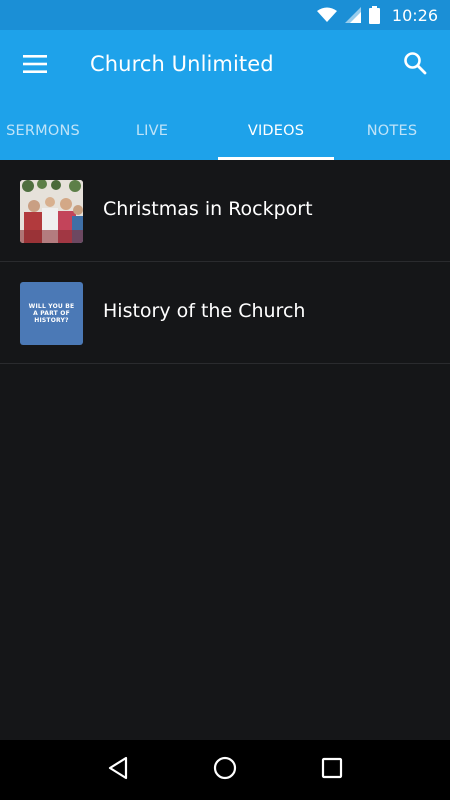  I want to click on system-nav-bar, so click(225, 770).